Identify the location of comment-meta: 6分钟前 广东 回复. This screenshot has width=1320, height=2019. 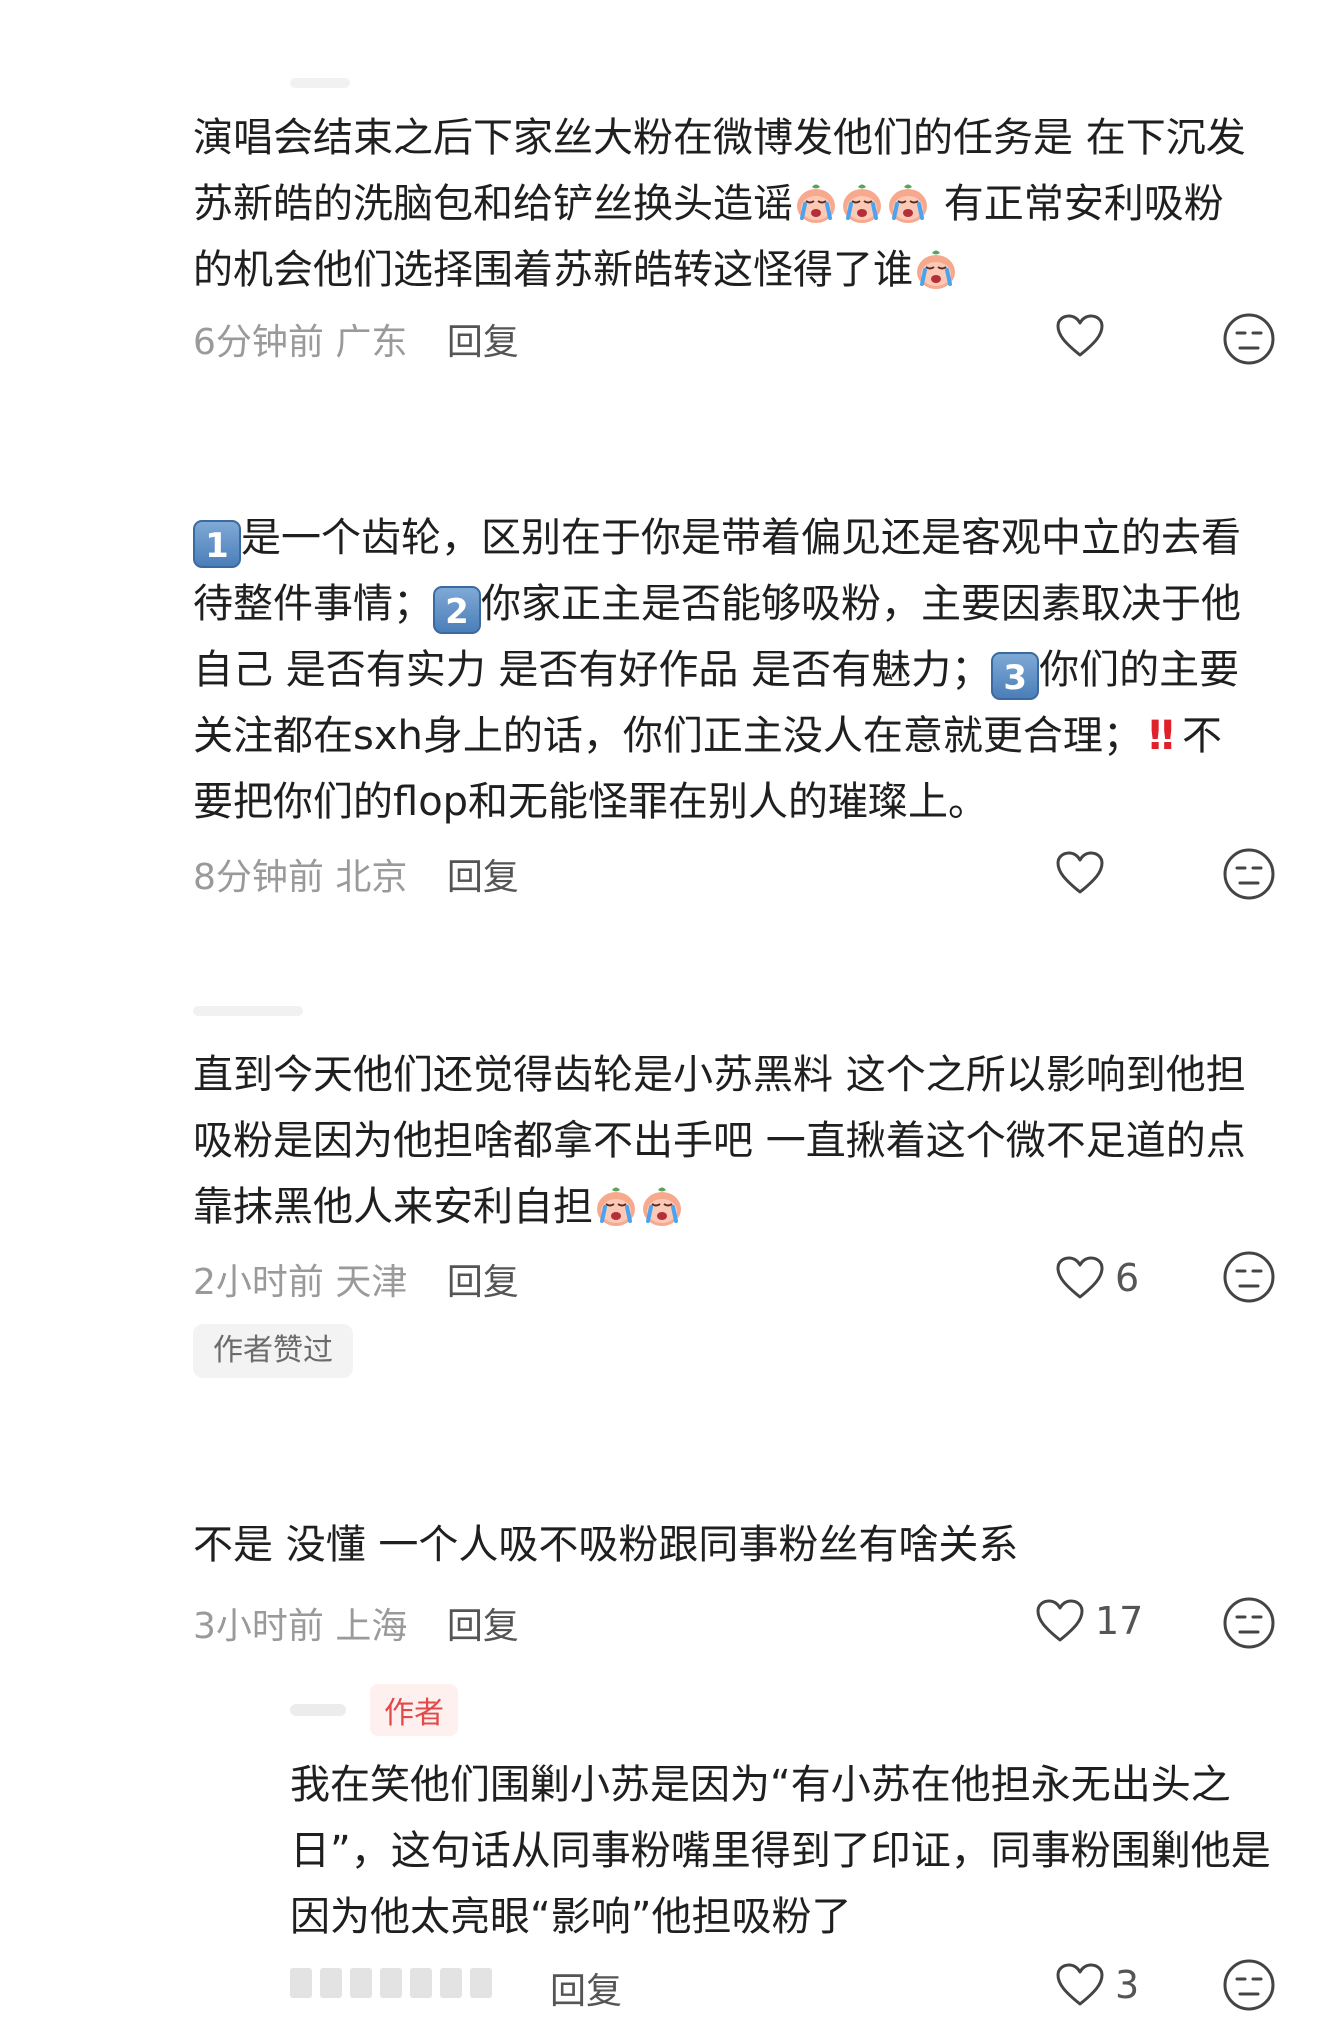
(356, 339).